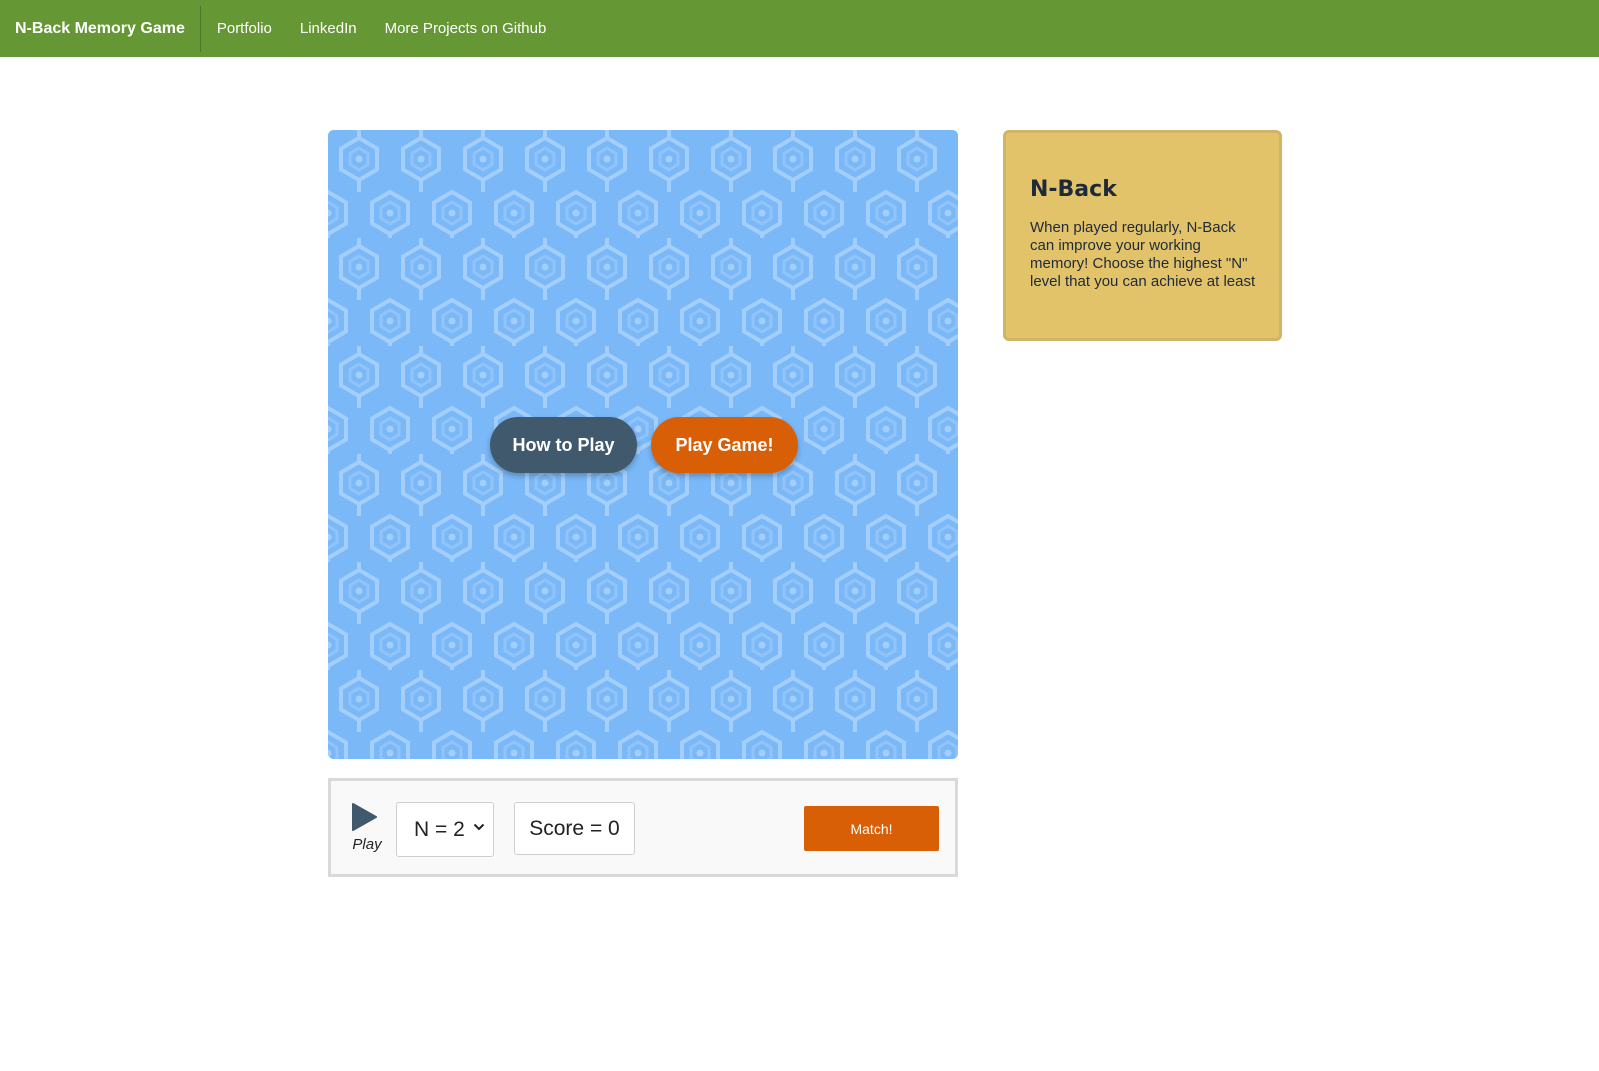 Image resolution: width=1599 pixels, height=1071 pixels. What do you see at coordinates (563, 445) in the screenshot?
I see `how-to-play-button: How to Play` at bounding box center [563, 445].